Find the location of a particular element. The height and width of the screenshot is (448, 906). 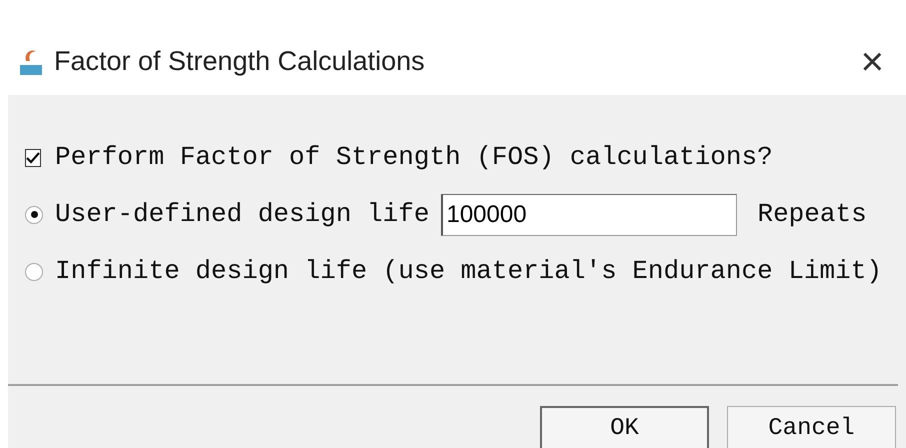

option-label: User-defined design life is located at coordinates (242, 214).